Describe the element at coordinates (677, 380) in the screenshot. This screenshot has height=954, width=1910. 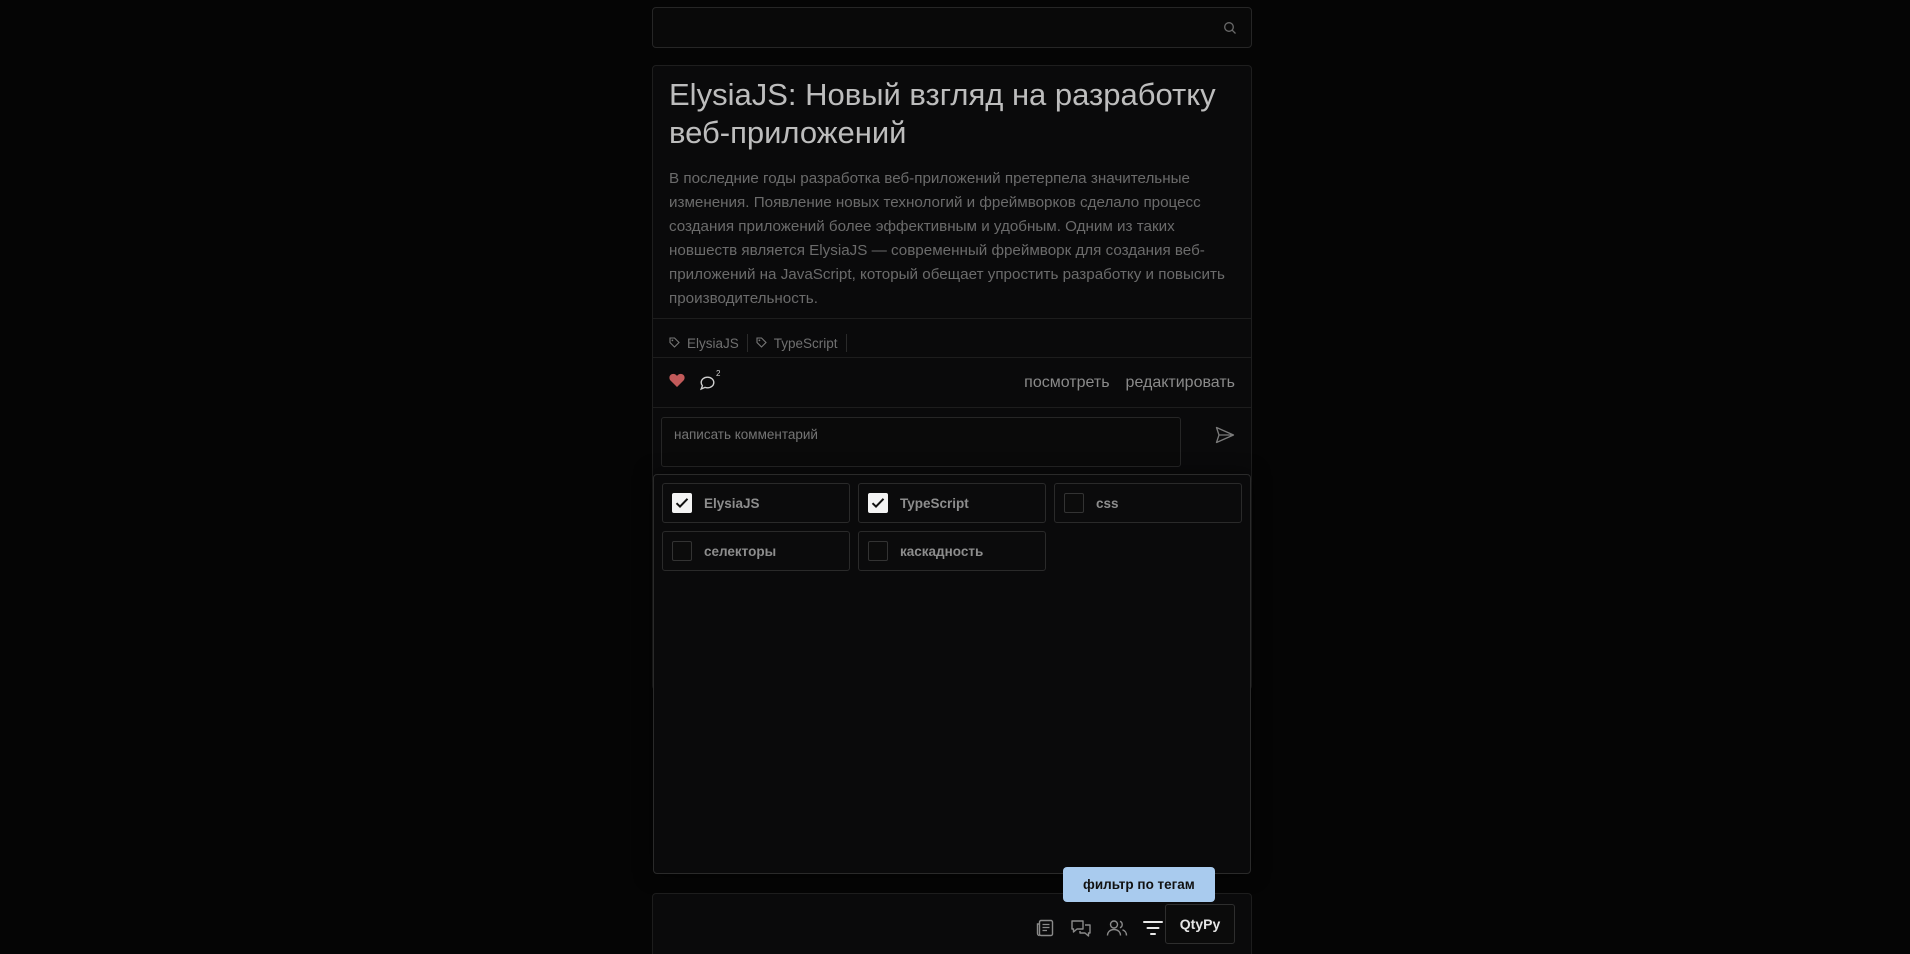
I see `heart-icon` at that location.